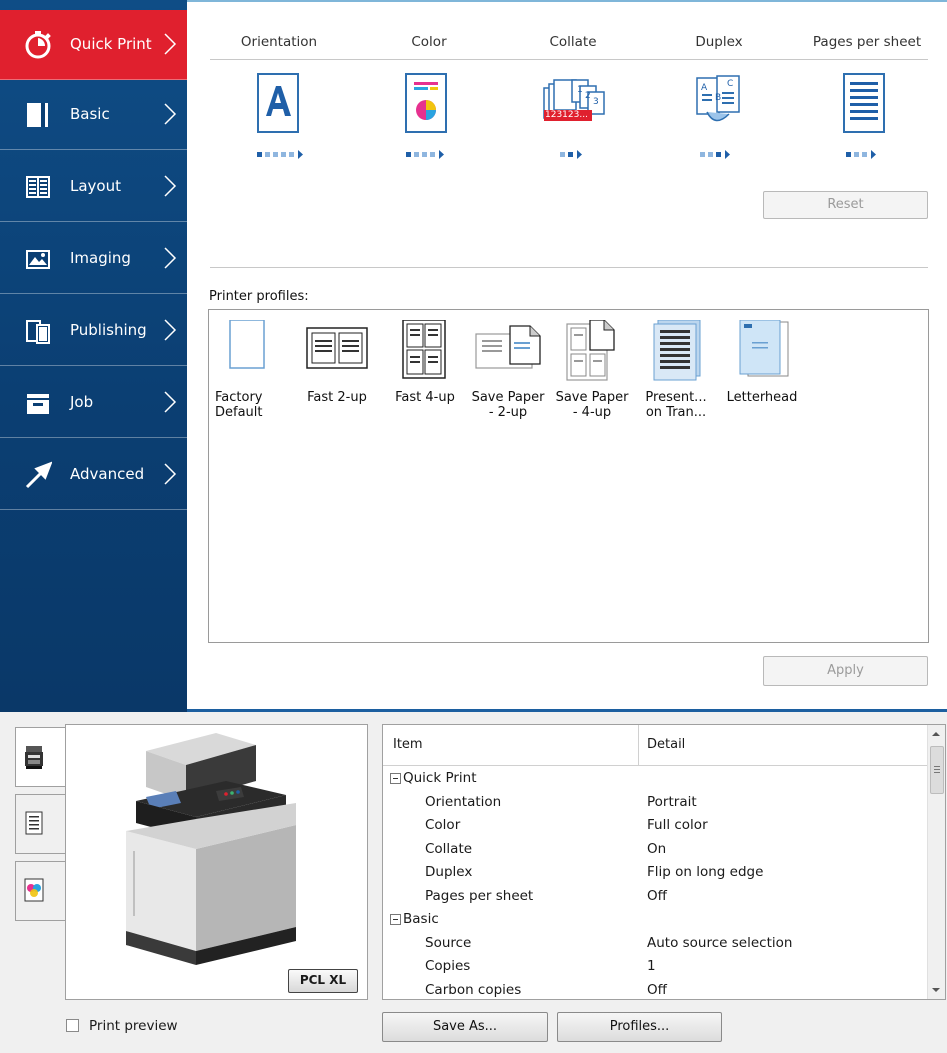 This screenshot has height=1053, width=947. What do you see at coordinates (719, 42) in the screenshot?
I see `header-duplex: Duplex` at bounding box center [719, 42].